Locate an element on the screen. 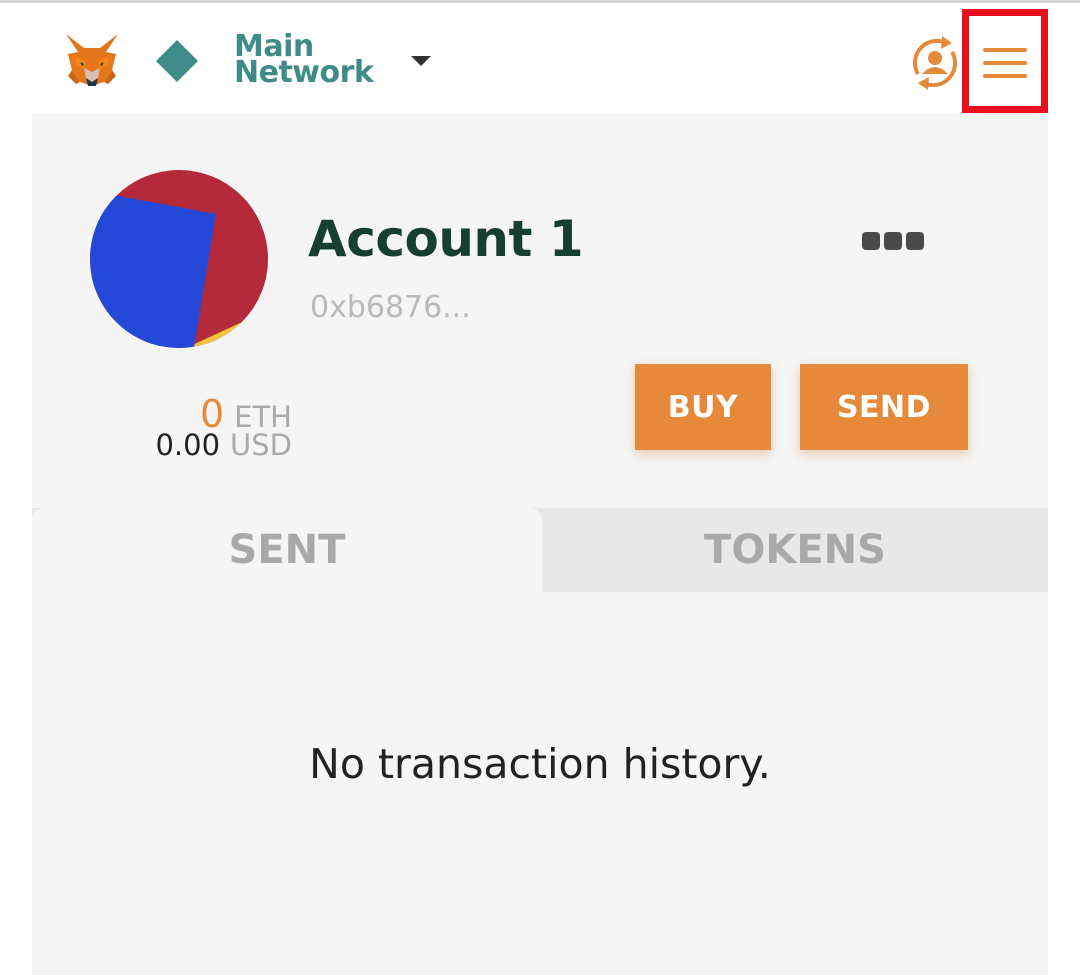  tab-bar: SENT TOKENS is located at coordinates (540, 550).